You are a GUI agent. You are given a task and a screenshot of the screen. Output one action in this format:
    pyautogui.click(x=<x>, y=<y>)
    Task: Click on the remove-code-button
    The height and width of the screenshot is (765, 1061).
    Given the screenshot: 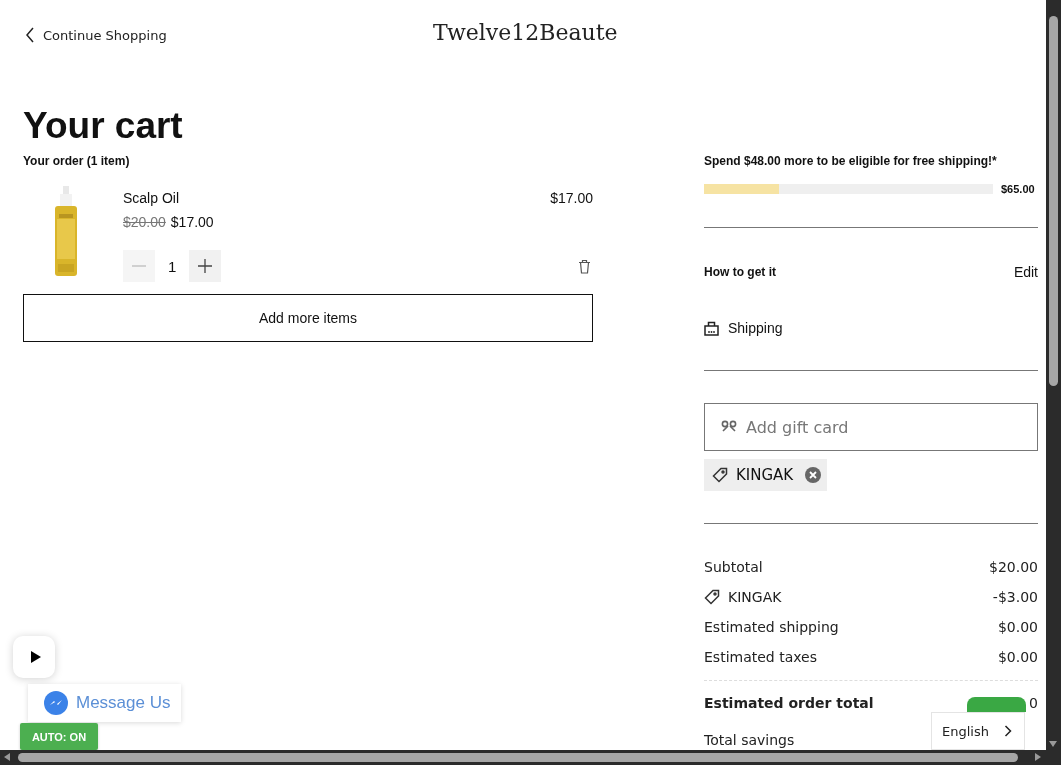 What is the action you would take?
    pyautogui.click(x=813, y=475)
    